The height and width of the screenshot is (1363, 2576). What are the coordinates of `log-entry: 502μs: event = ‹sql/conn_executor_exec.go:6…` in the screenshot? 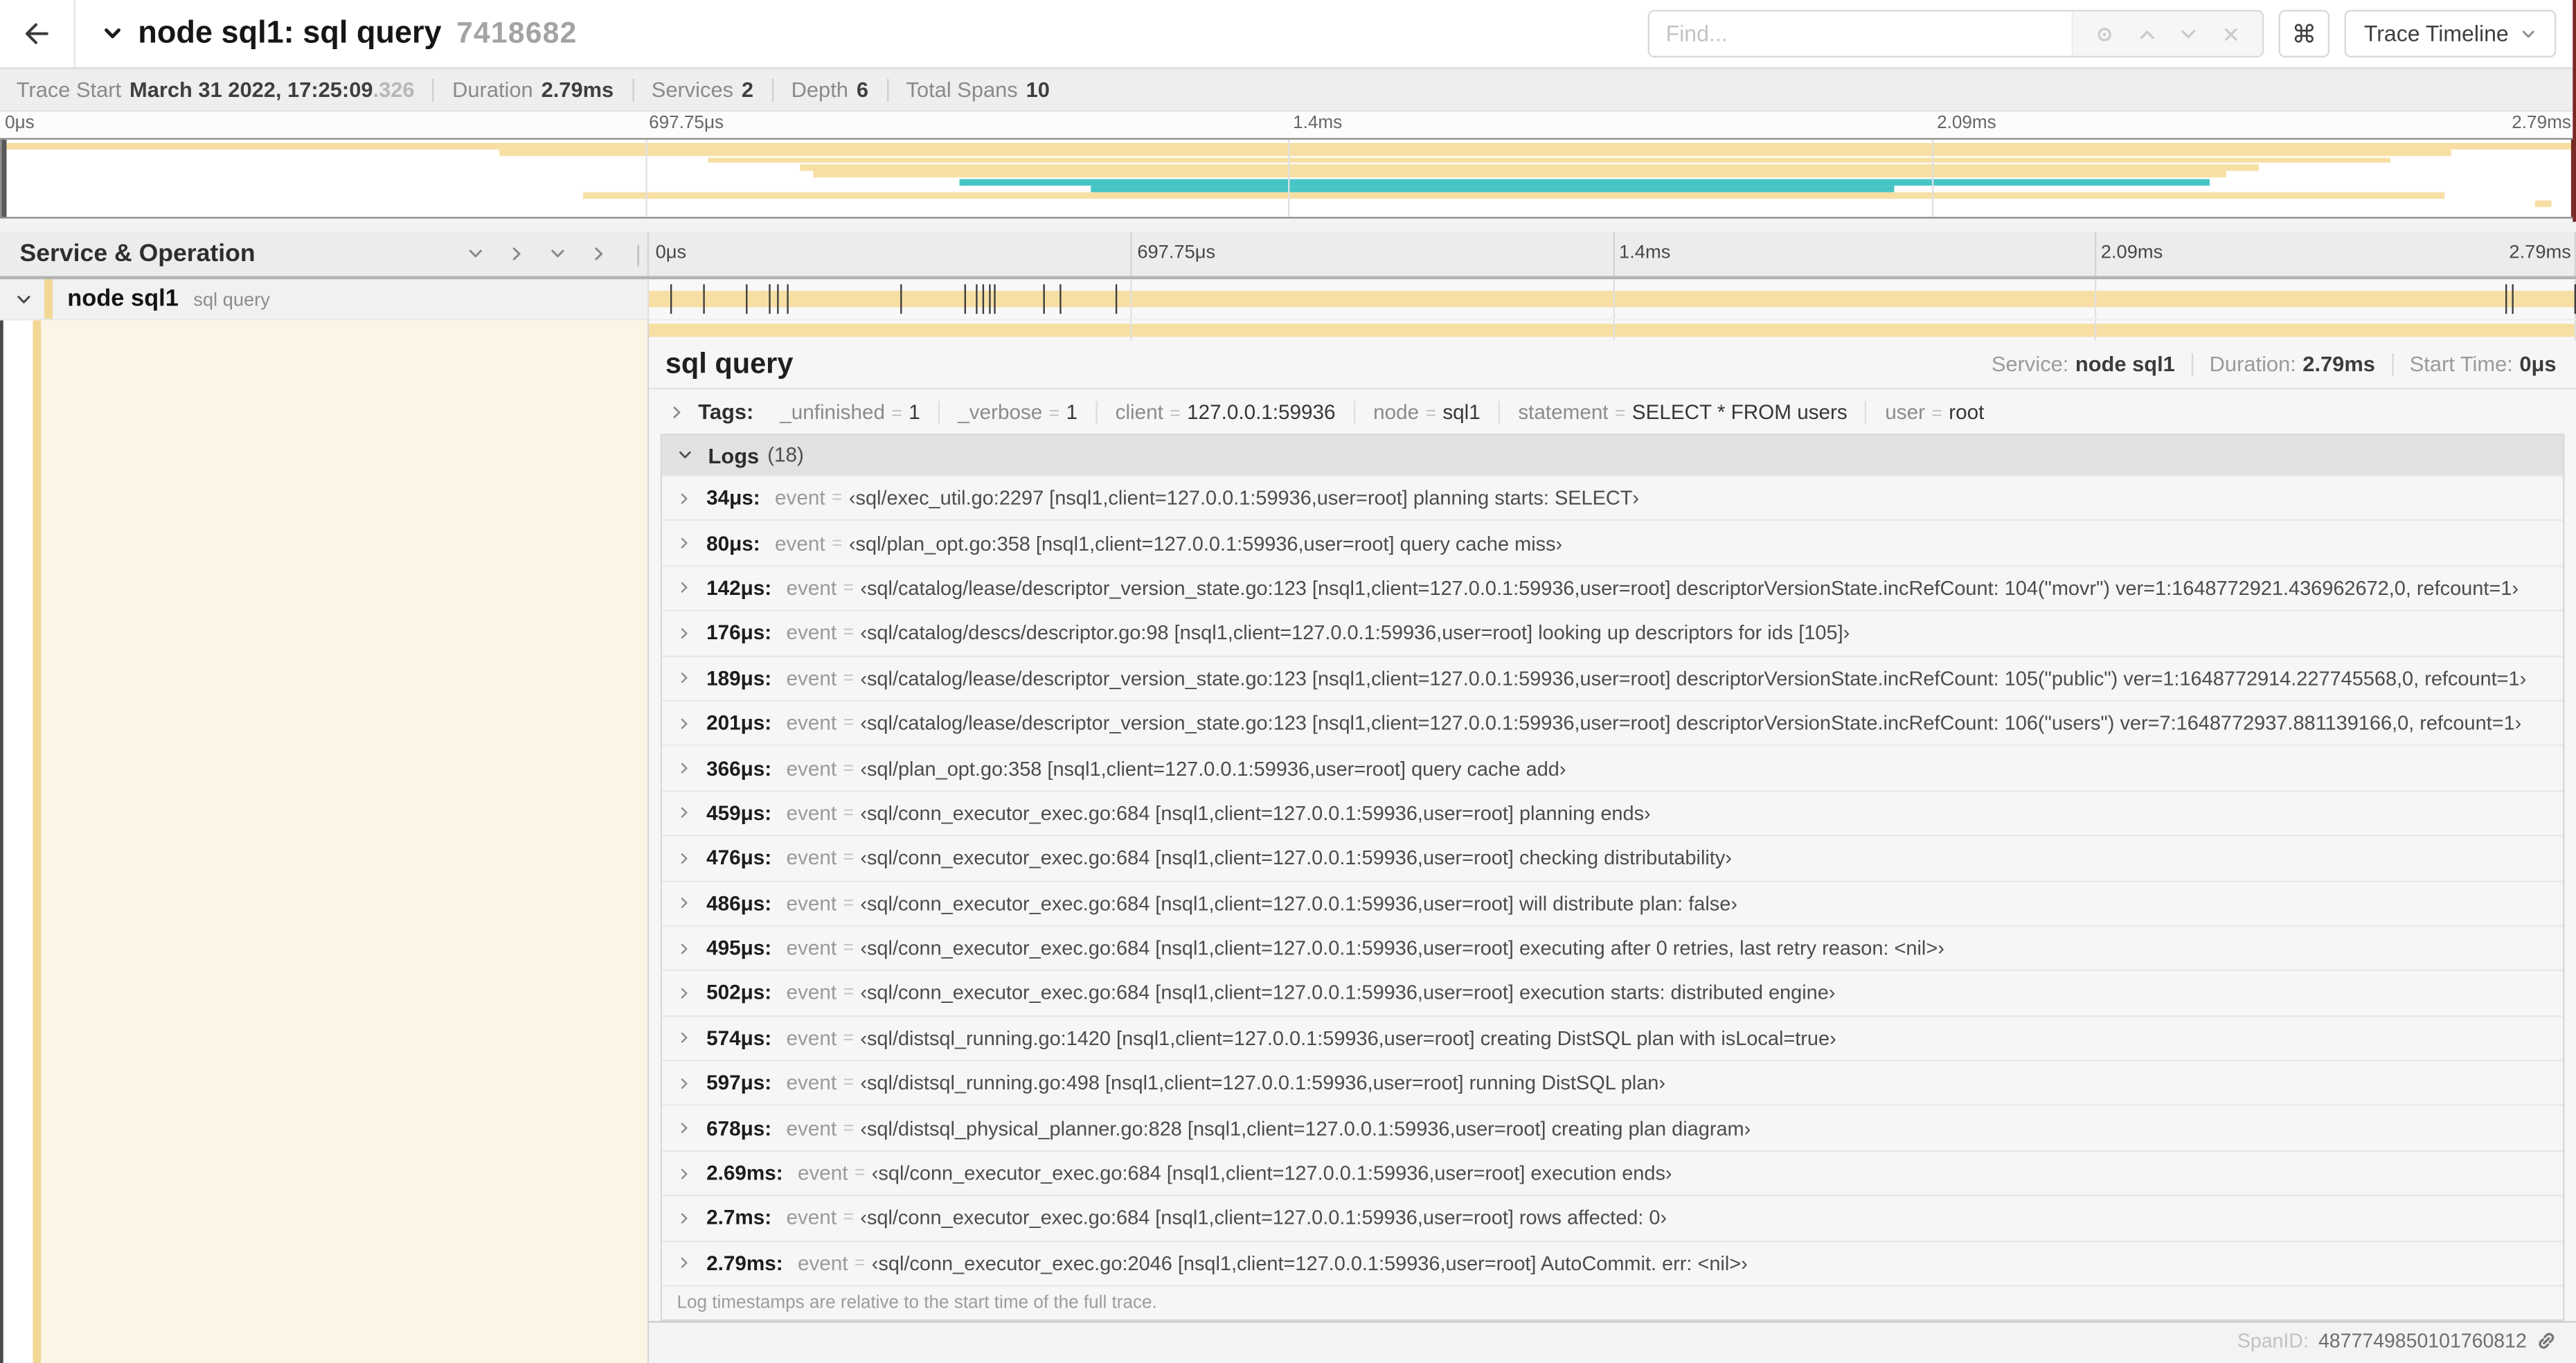 It's located at (1613, 993).